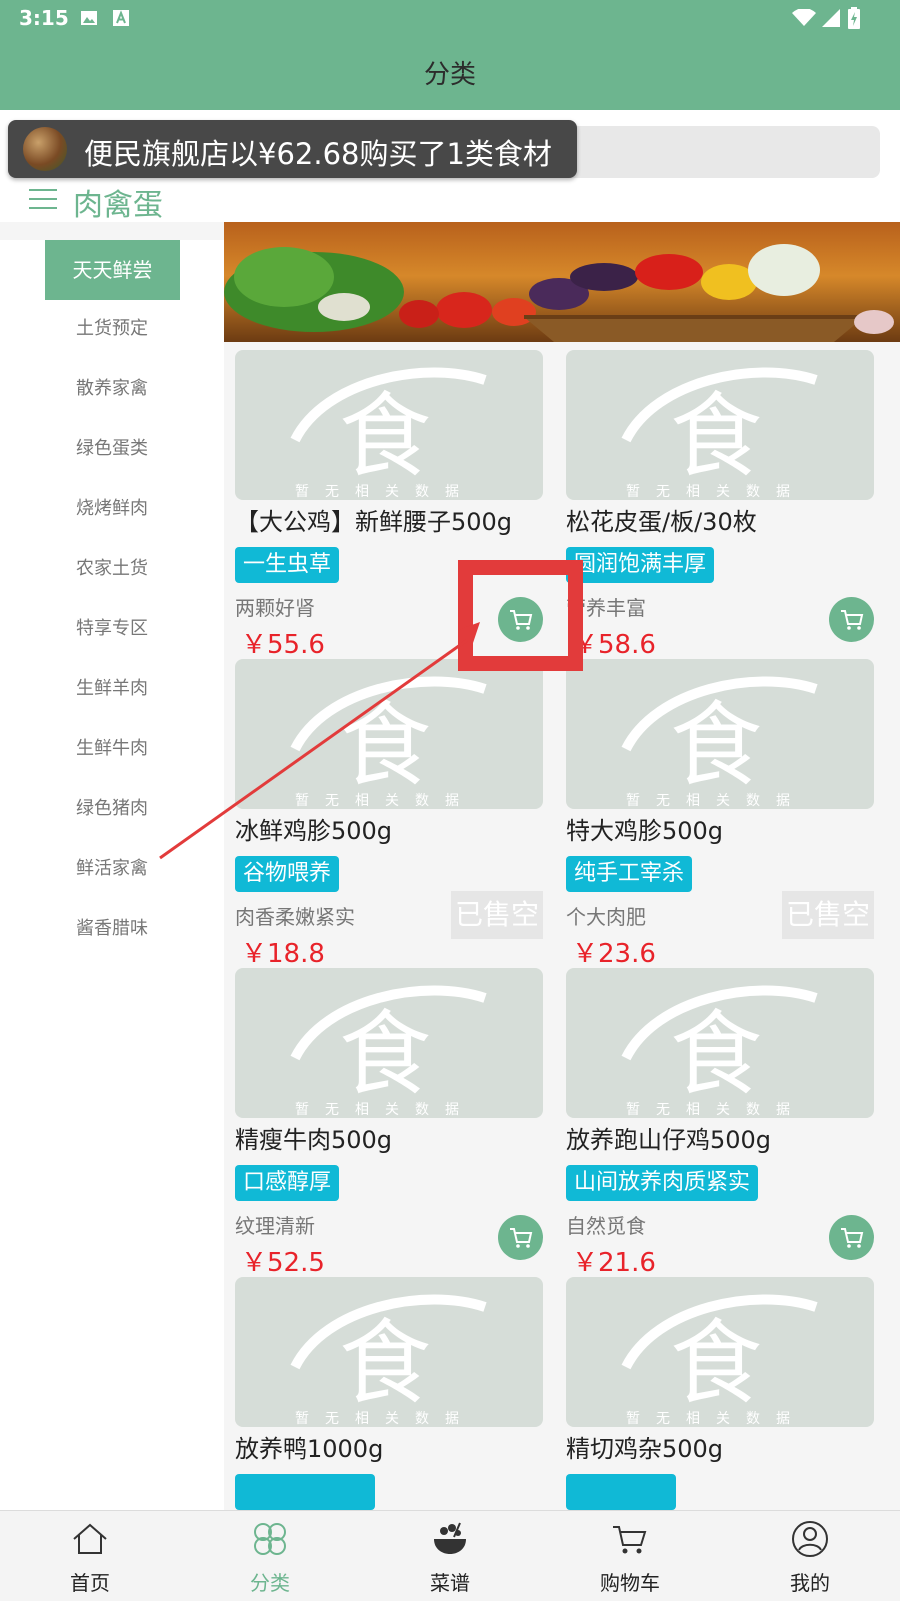 The width and height of the screenshot is (900, 1601). I want to click on nav-cart: 购物车, so click(630, 1556).